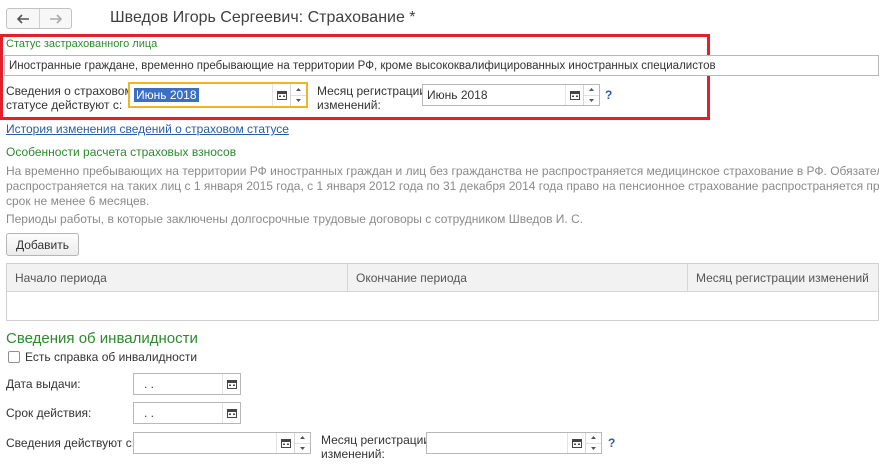 Image resolution: width=879 pixels, height=476 pixels. Describe the element at coordinates (218, 95) in the screenshot. I see `status-effective-field: Июнь 2018` at that location.